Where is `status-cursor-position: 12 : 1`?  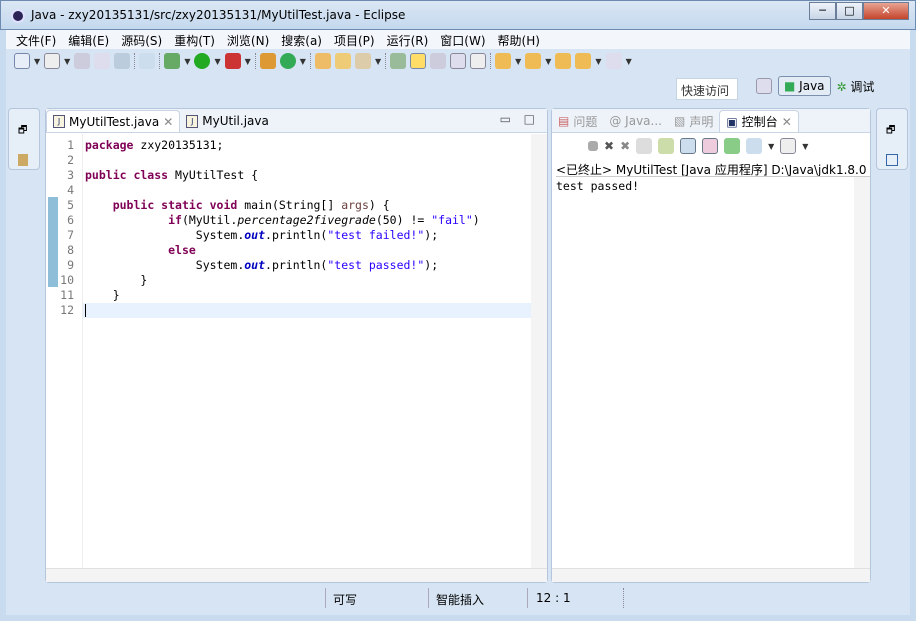
status-cursor-position: 12 : 1 is located at coordinates (553, 598).